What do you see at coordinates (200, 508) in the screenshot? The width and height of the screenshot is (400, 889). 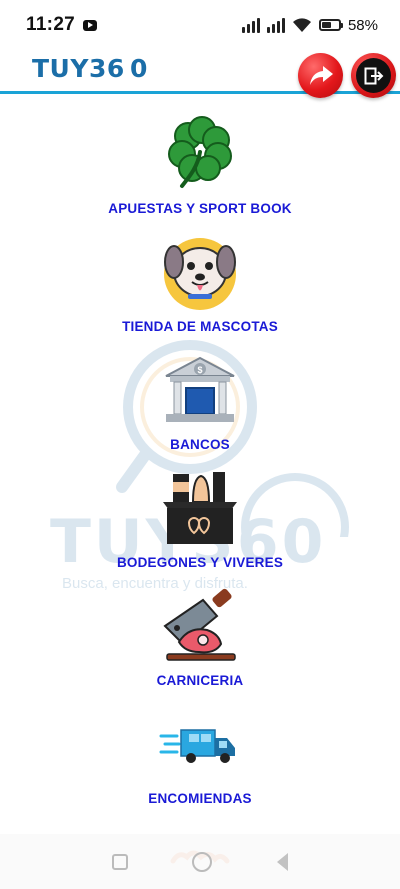 I see `groceries-box-icon` at bounding box center [200, 508].